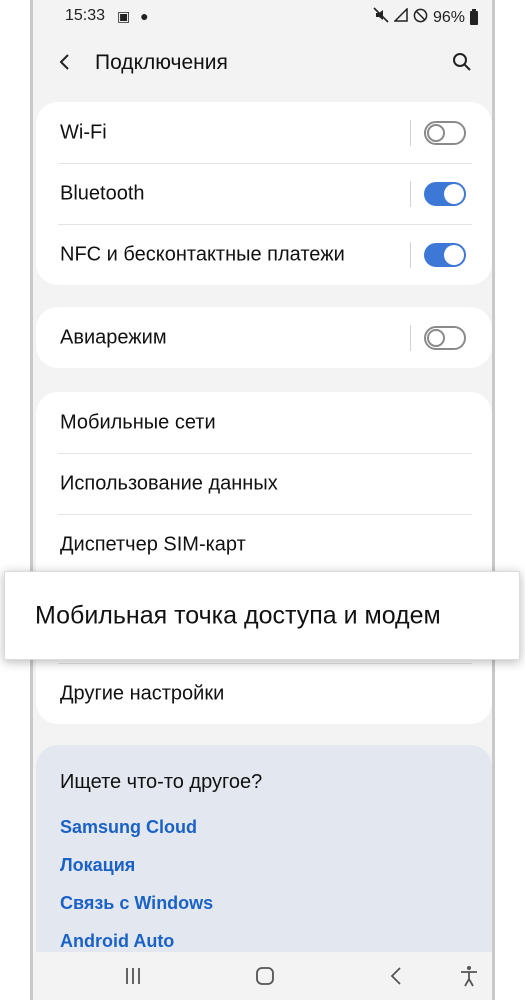  Describe the element at coordinates (462, 62) in the screenshot. I see `search-icon` at that location.